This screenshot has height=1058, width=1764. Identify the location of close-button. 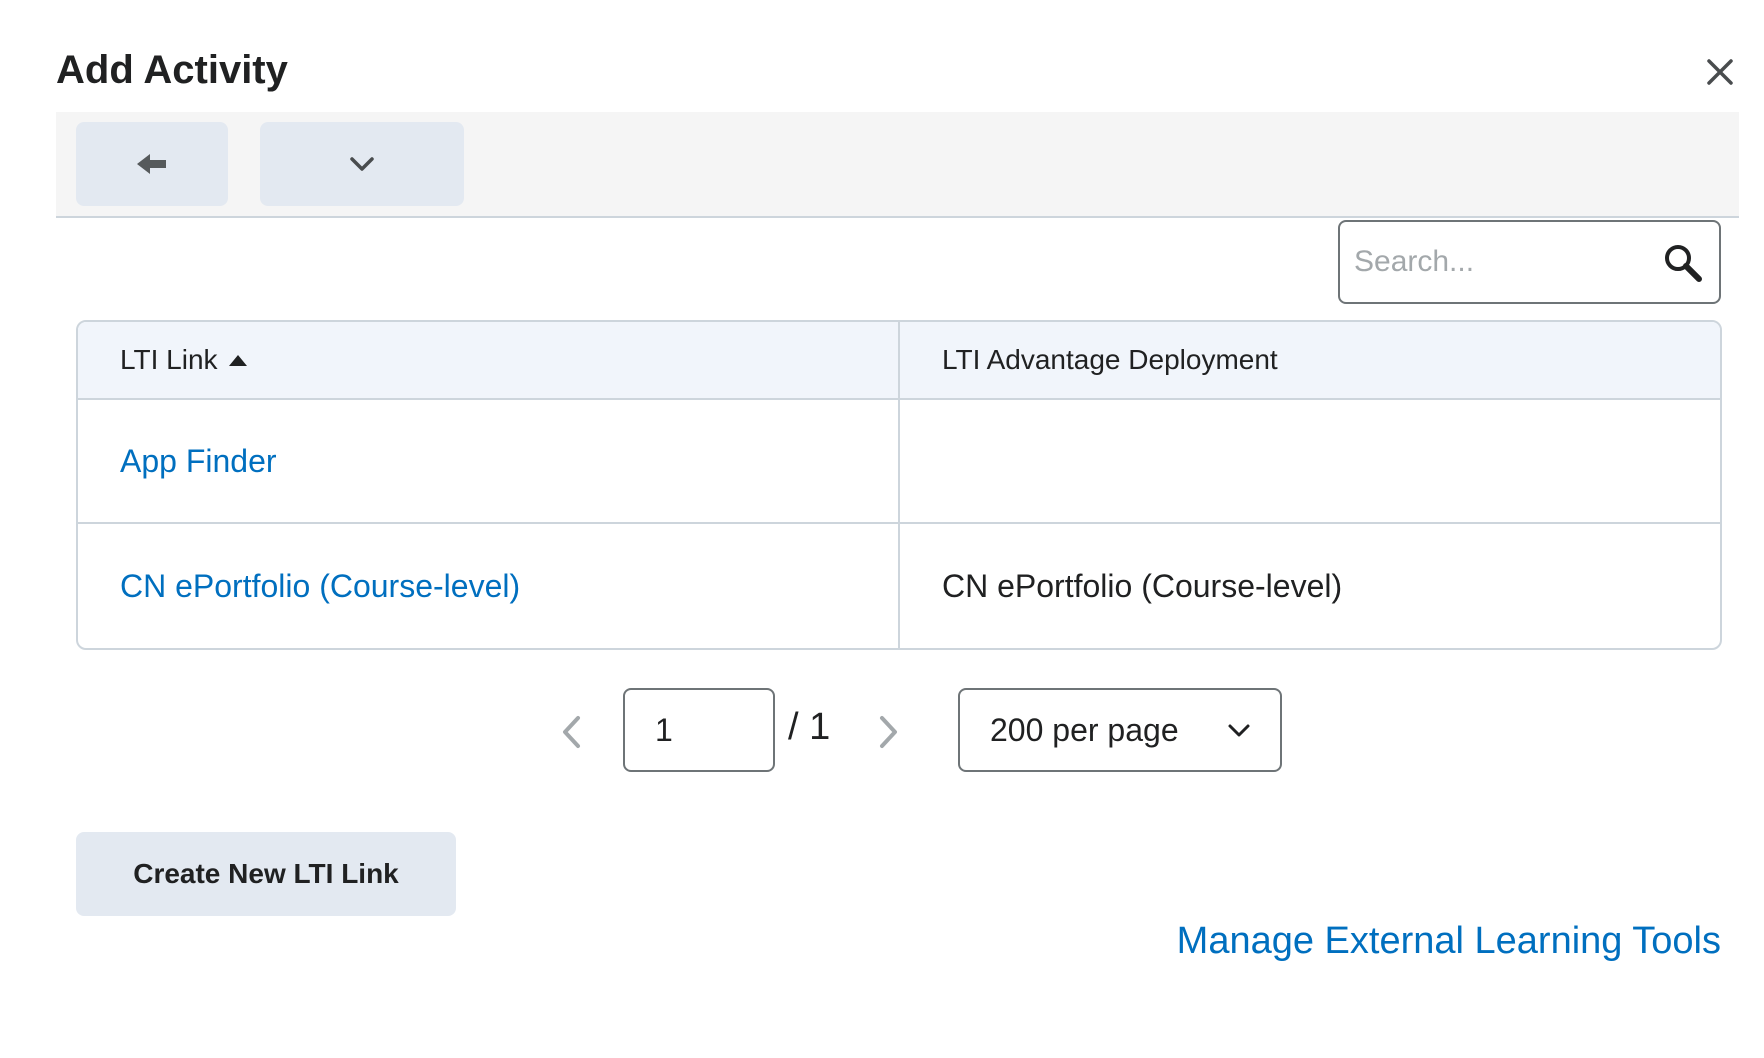
(1720, 72).